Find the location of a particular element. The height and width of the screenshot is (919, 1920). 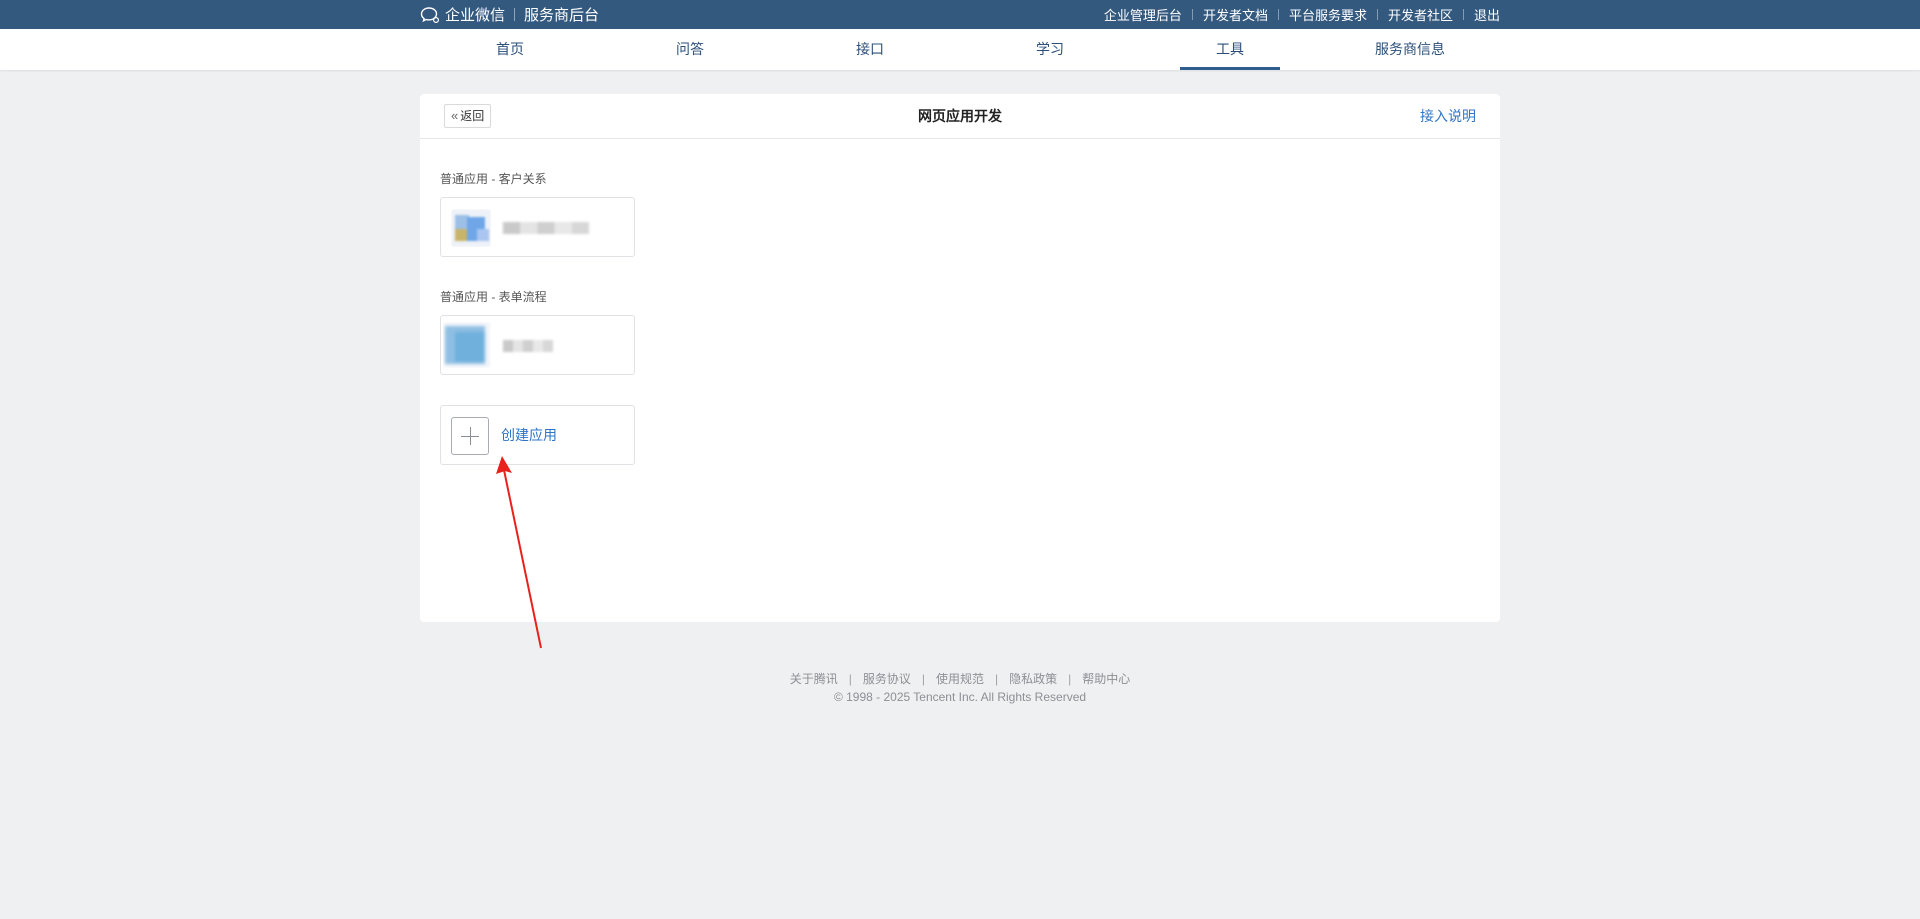

app-tile-crm is located at coordinates (537, 227).